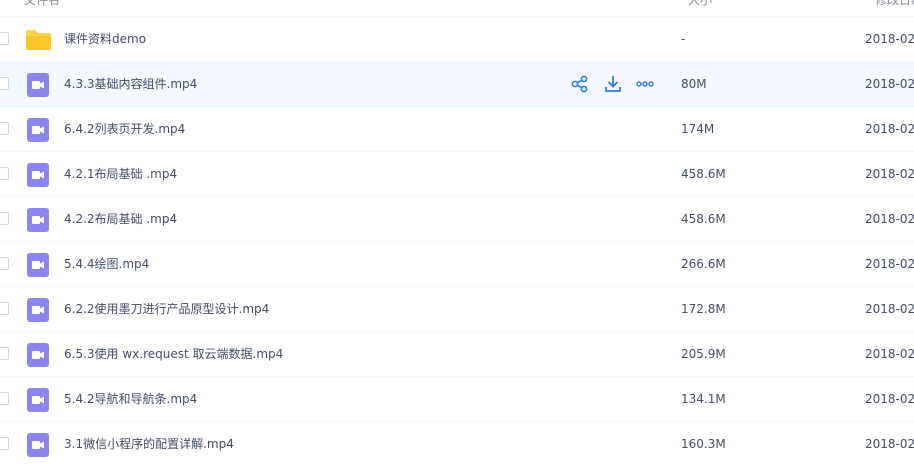  Describe the element at coordinates (42, 4) in the screenshot. I see `header-name: 文件名` at that location.